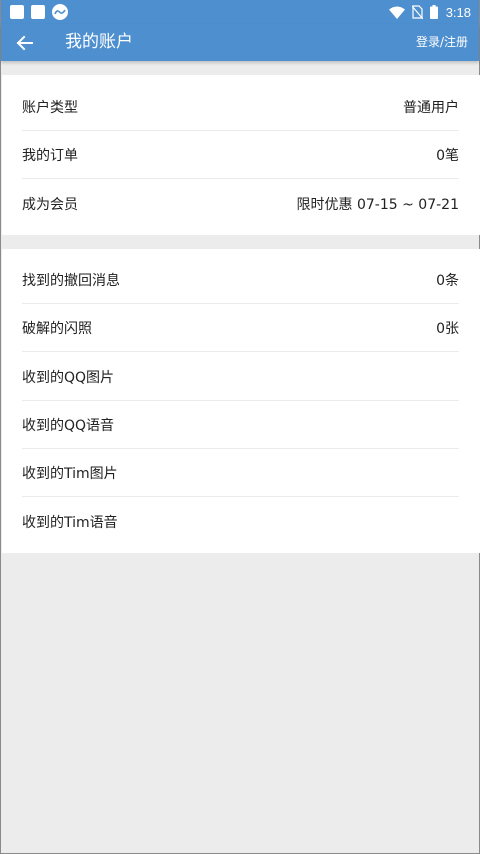 Image resolution: width=480 pixels, height=854 pixels. Describe the element at coordinates (447, 155) in the screenshot. I see `row-value: 0笔` at that location.